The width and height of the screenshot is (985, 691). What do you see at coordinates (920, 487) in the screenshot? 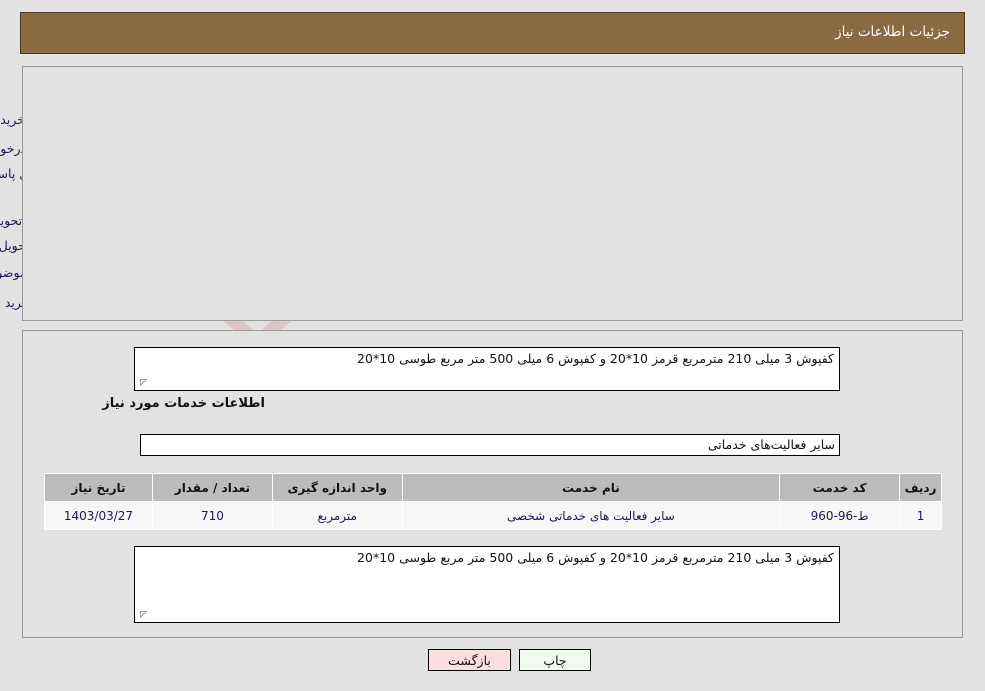
I see `th-row-no: ردیف` at bounding box center [920, 487].